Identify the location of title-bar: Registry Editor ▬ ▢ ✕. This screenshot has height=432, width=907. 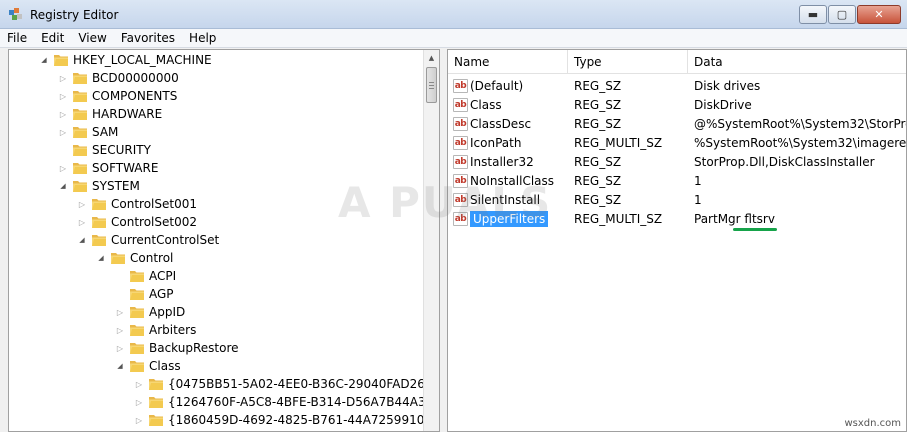
(453, 14).